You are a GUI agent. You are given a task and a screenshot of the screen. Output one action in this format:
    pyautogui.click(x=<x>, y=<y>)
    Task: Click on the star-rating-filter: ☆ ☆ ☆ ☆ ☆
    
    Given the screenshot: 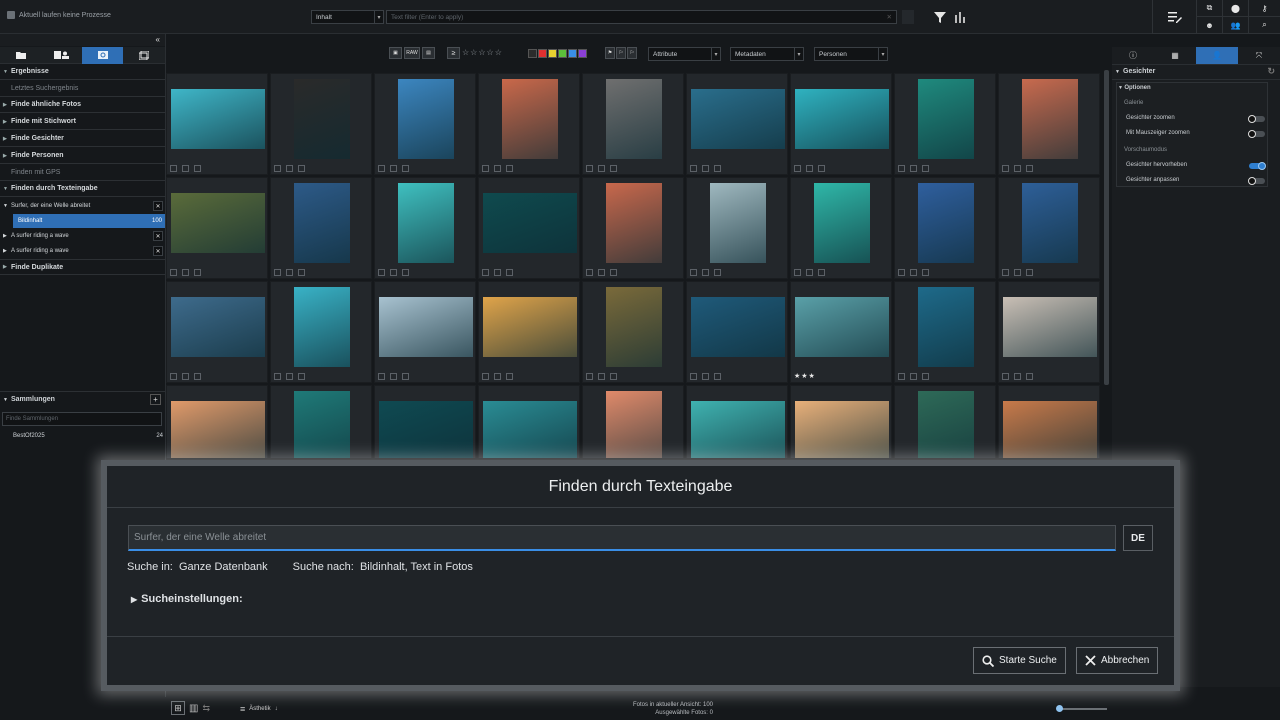 What is the action you would take?
    pyautogui.click(x=482, y=52)
    